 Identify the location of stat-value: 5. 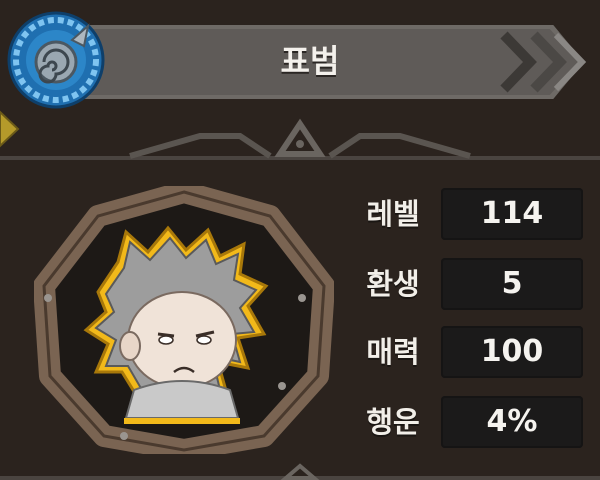
(512, 283).